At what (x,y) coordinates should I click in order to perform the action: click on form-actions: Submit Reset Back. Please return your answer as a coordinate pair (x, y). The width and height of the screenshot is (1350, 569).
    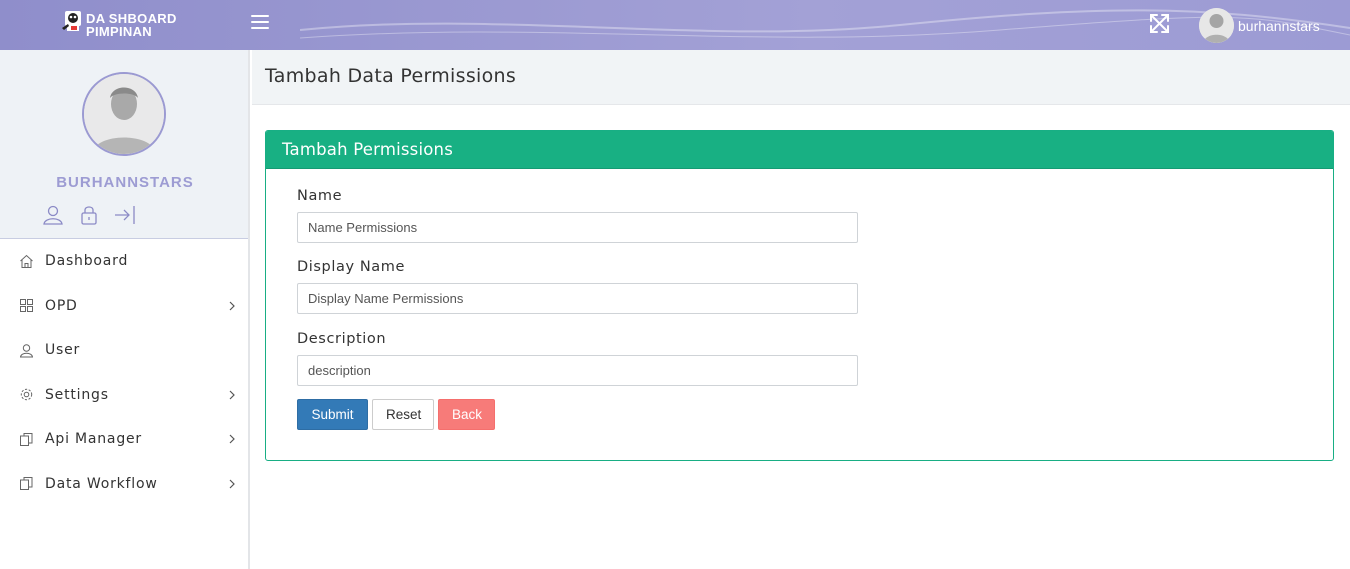
    Looking at the image, I should click on (398, 414).